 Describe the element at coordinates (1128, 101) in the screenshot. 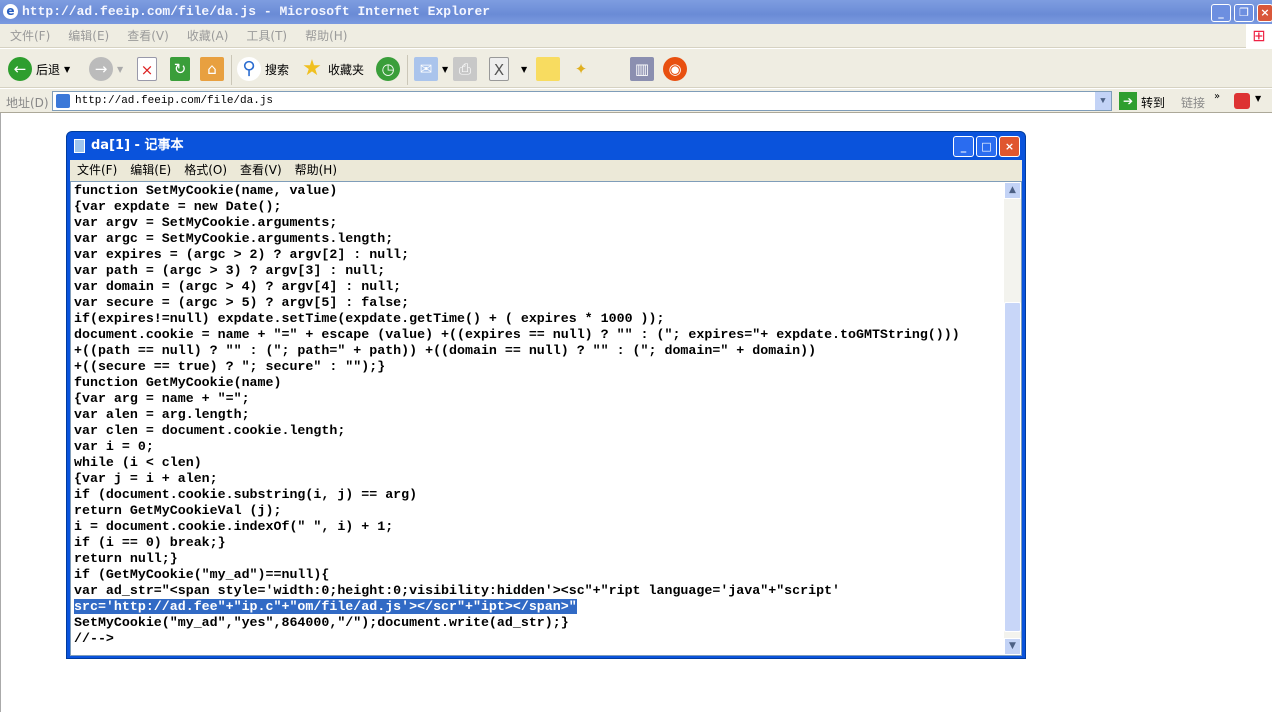

I see `go-arrow-icon: ➔` at that location.